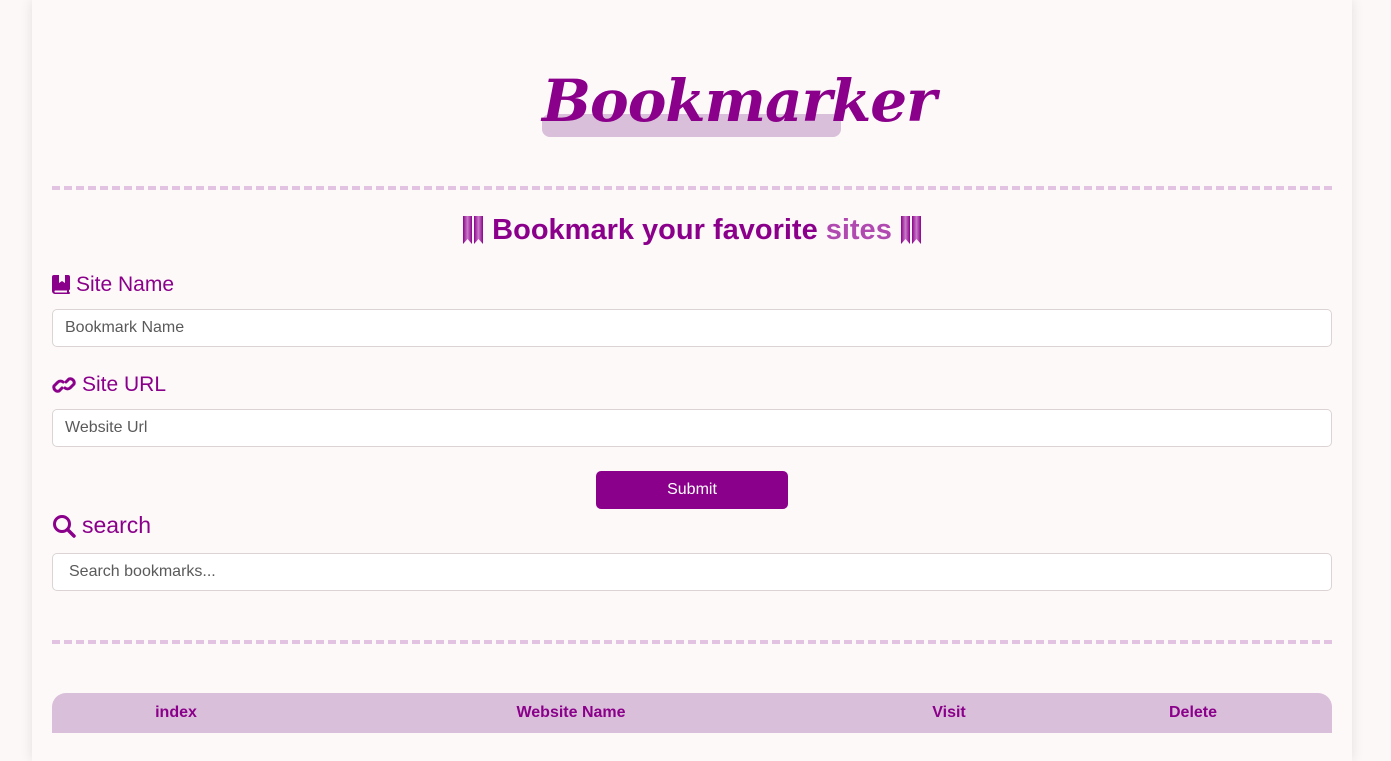 This screenshot has height=761, width=1391. I want to click on search-input, so click(692, 572).